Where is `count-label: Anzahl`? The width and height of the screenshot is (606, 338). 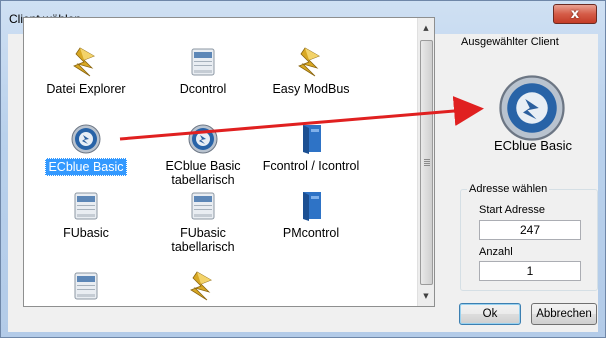
count-label: Anzahl is located at coordinates (496, 252).